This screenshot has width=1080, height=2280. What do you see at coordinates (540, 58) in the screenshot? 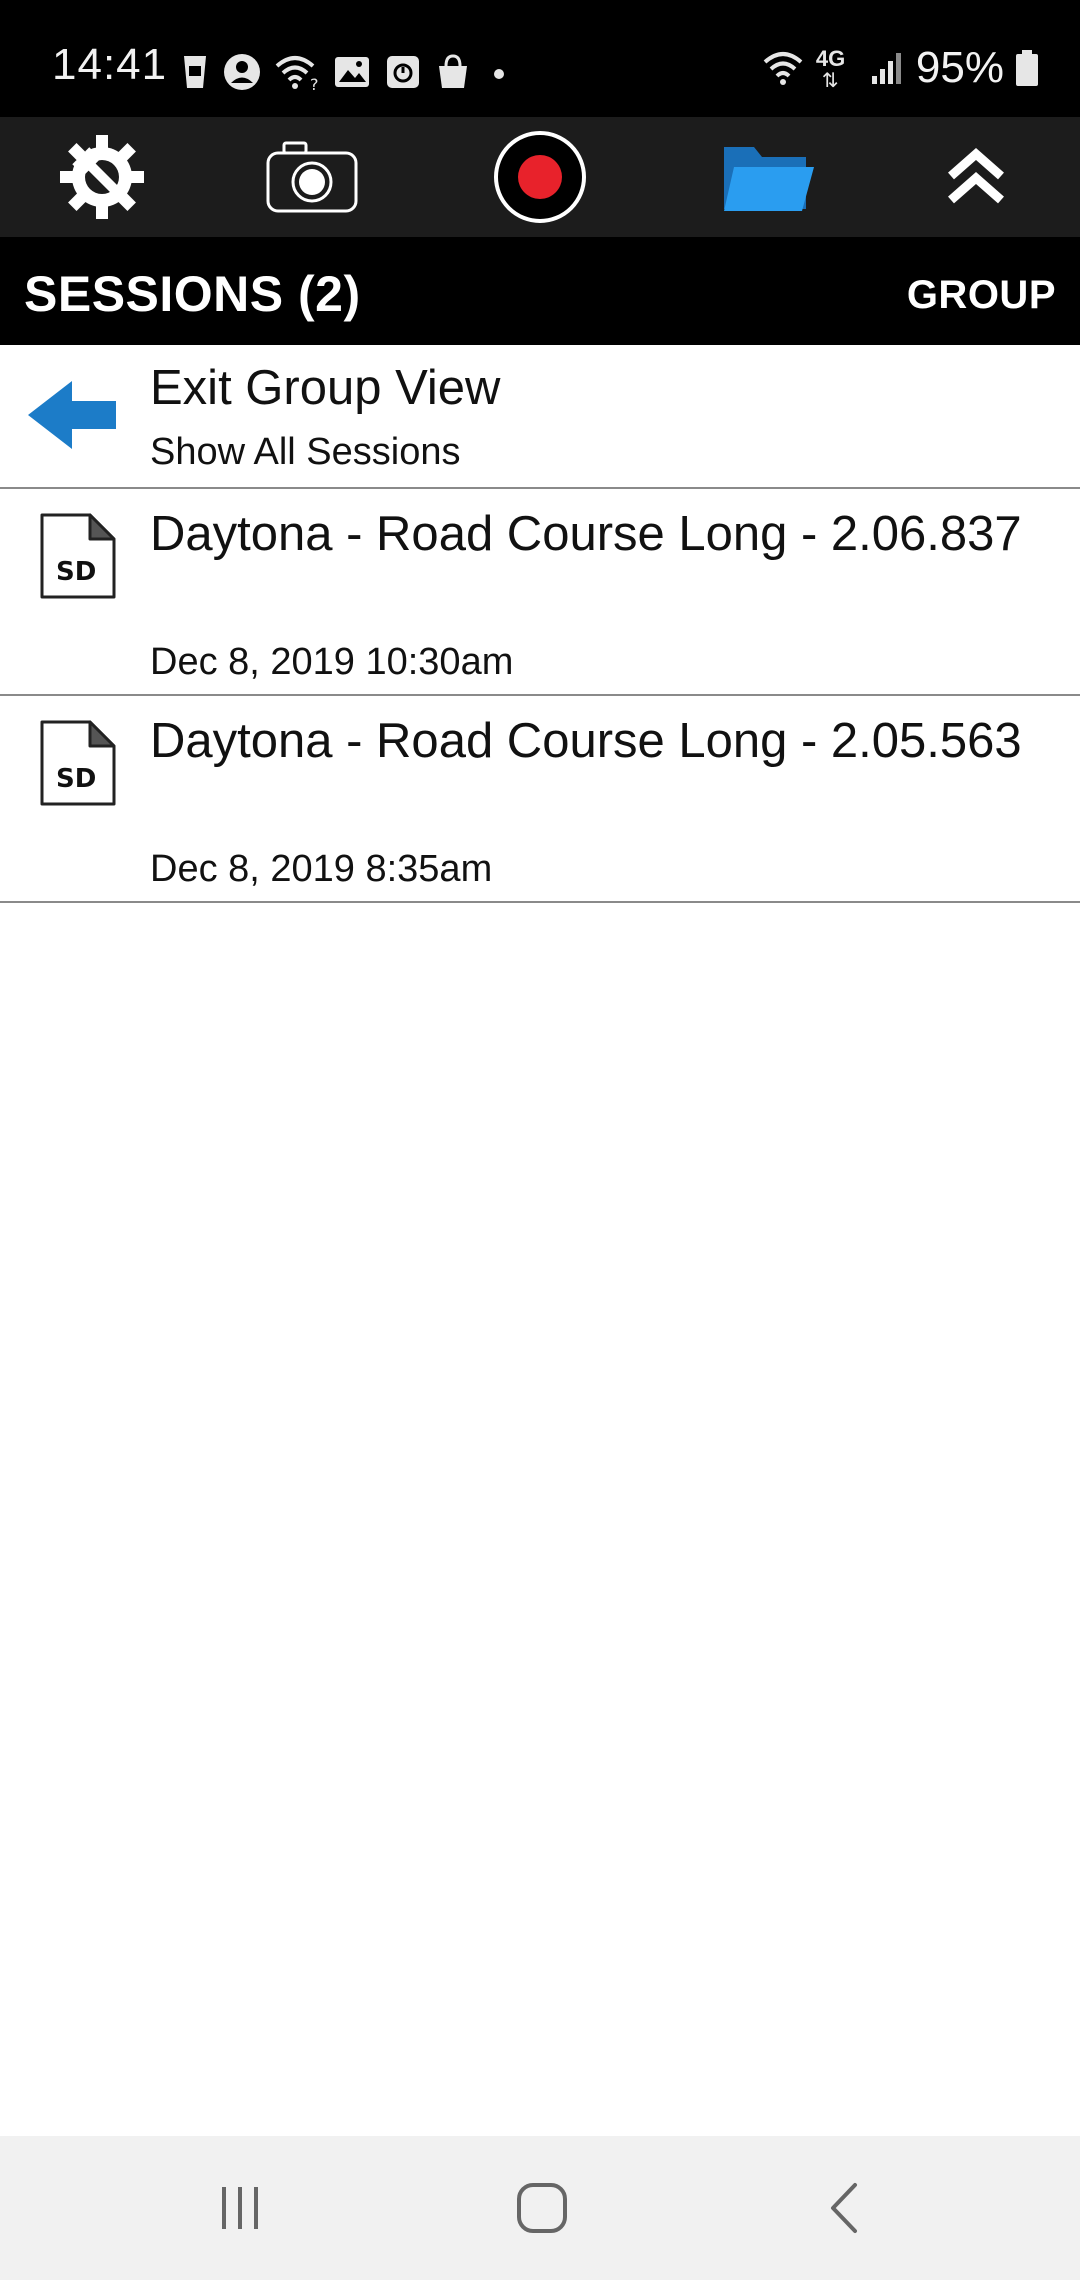
I see `status-bar: 14:41 ? 4G ⇅ 95%` at bounding box center [540, 58].